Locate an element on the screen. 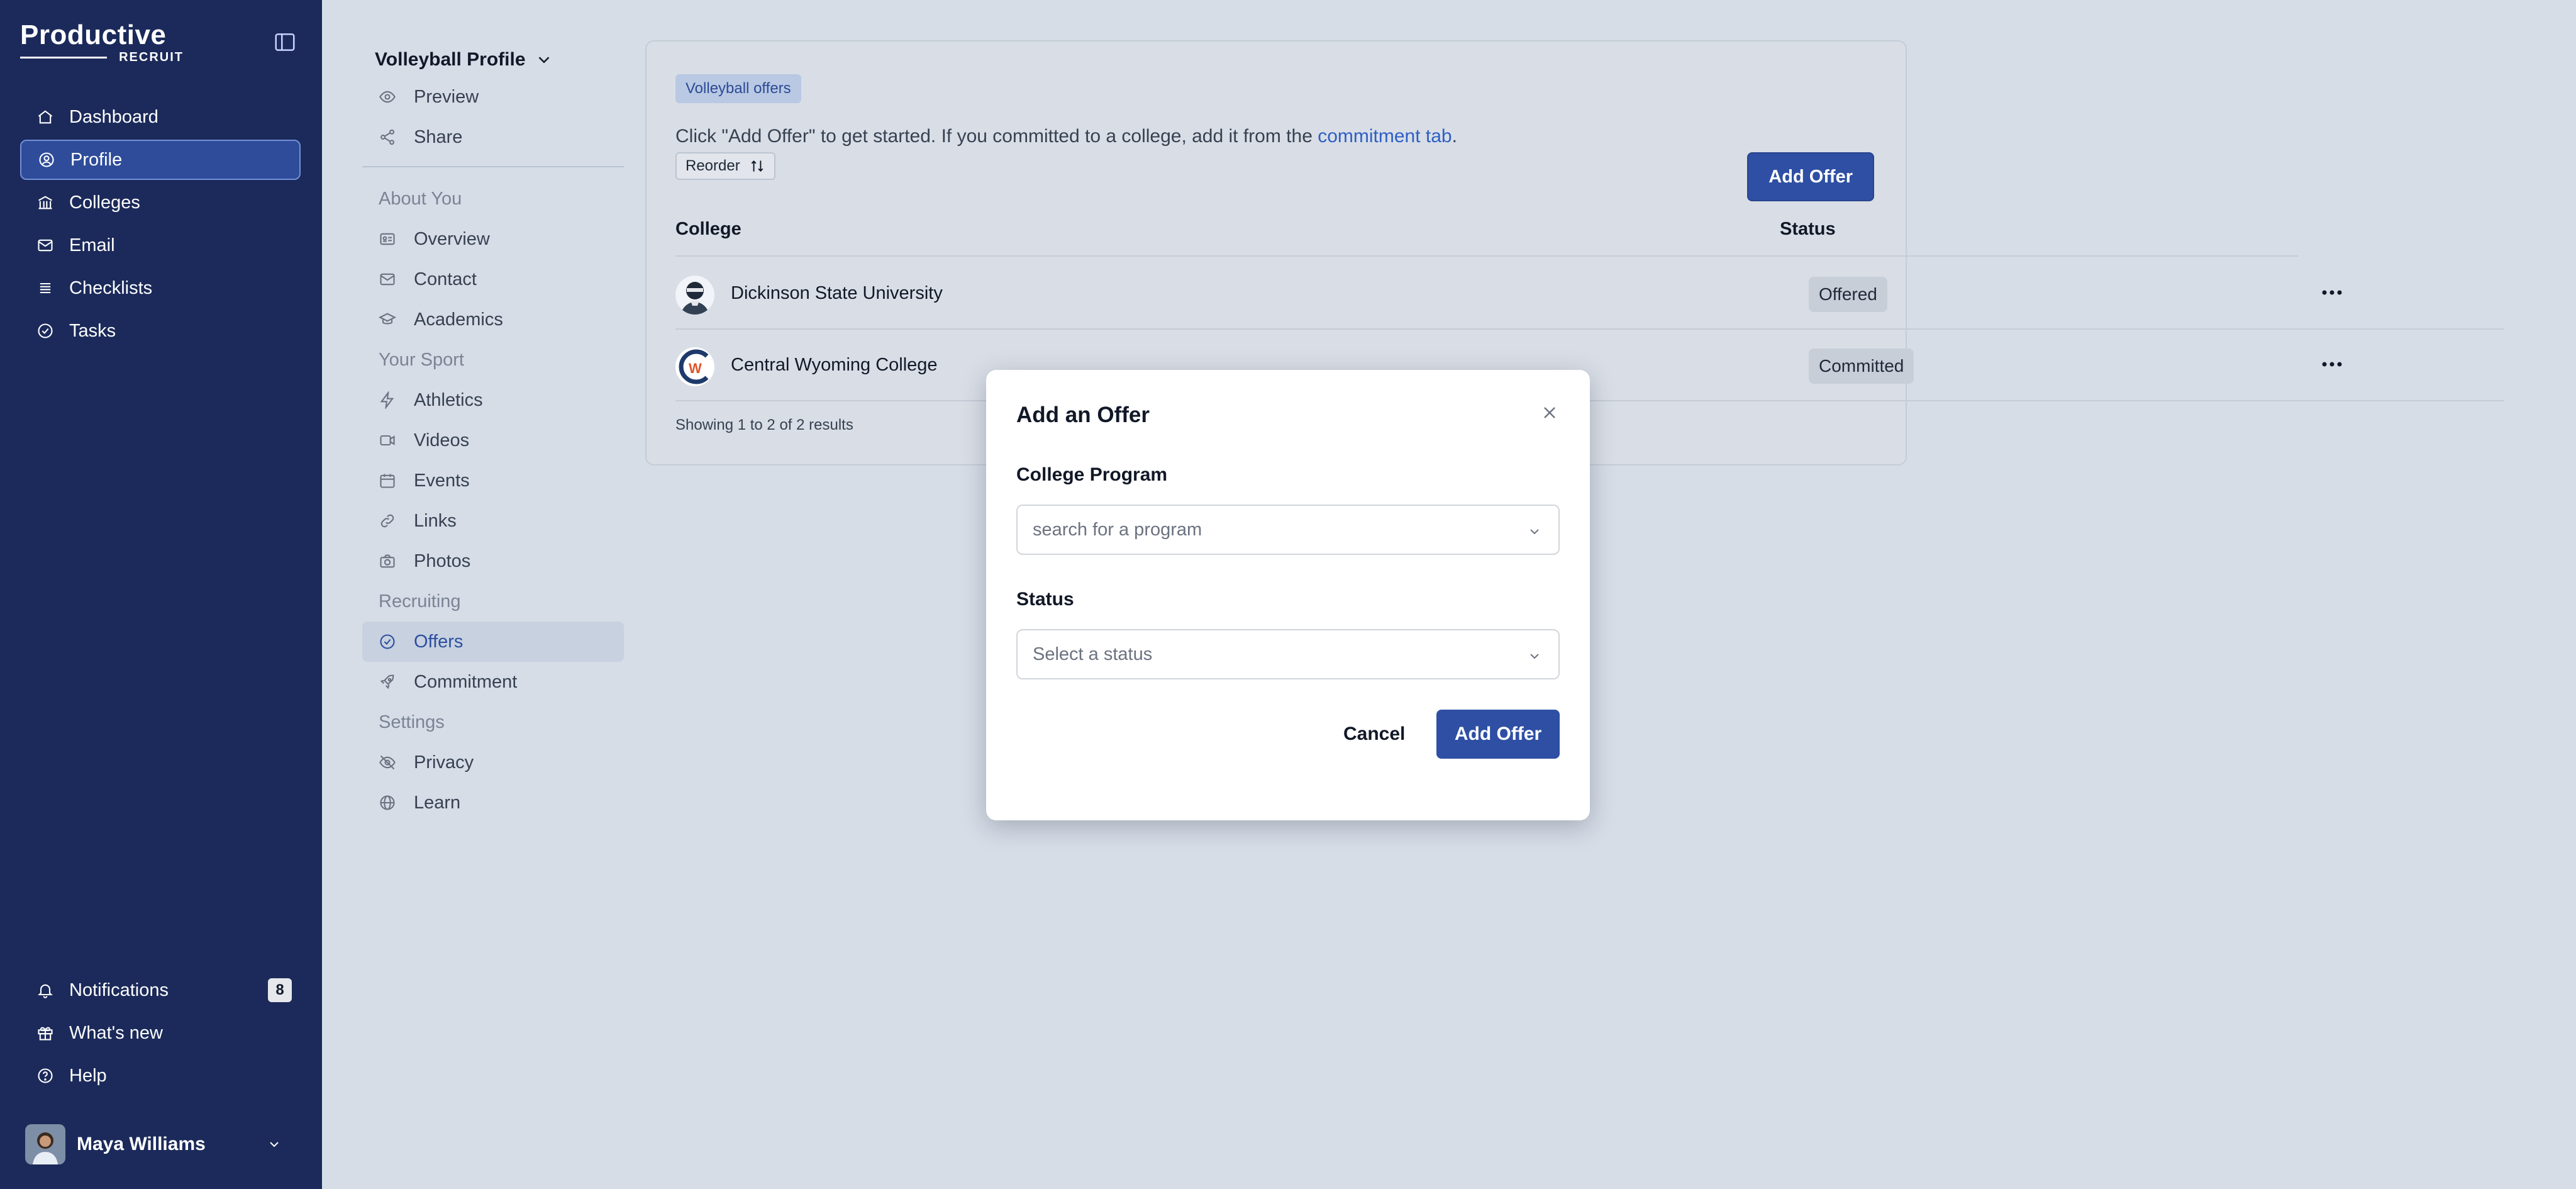 Image resolution: width=2576 pixels, height=1189 pixels. status-badge: Offered is located at coordinates (1848, 294).